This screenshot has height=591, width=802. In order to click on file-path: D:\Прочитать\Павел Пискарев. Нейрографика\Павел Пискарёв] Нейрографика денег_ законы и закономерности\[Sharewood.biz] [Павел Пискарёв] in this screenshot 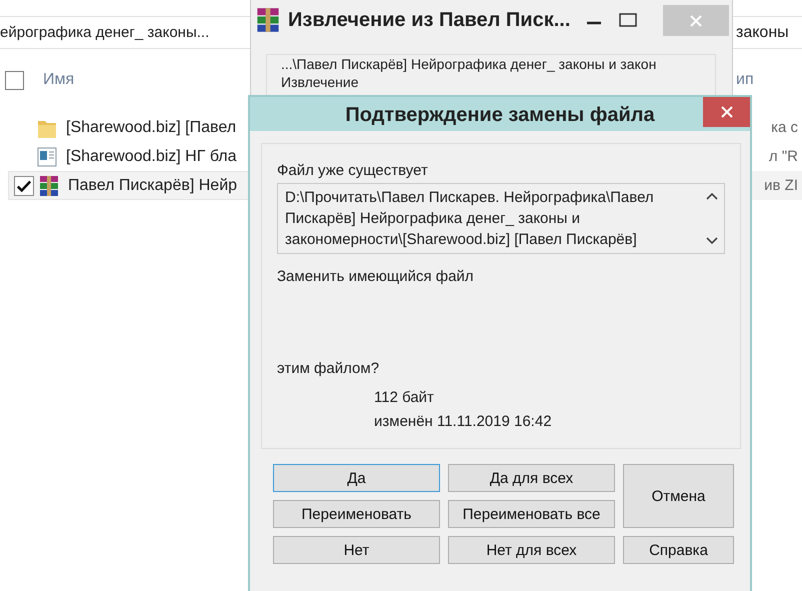, I will do `click(469, 219)`.